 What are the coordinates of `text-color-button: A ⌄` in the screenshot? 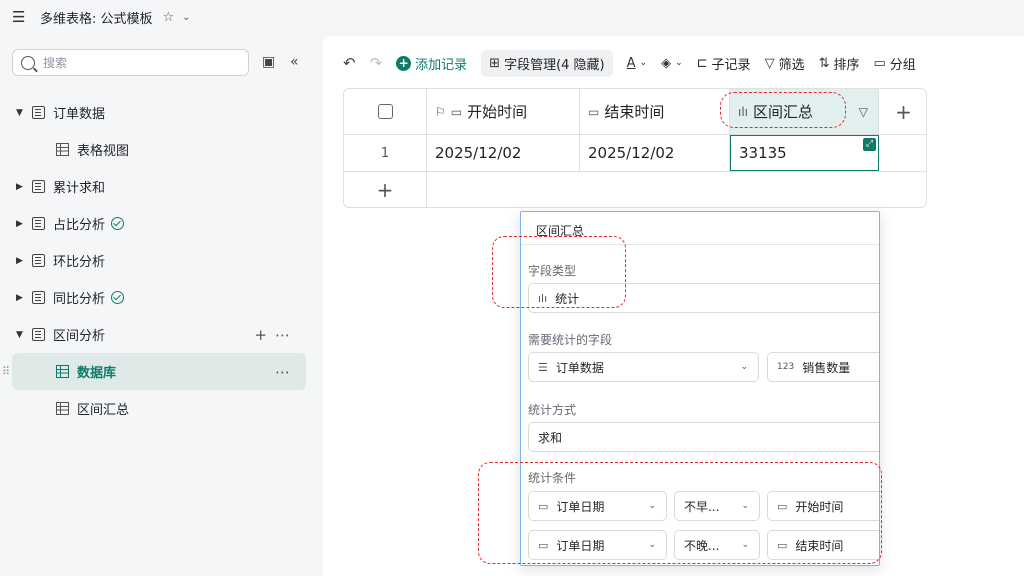 It's located at (637, 63).